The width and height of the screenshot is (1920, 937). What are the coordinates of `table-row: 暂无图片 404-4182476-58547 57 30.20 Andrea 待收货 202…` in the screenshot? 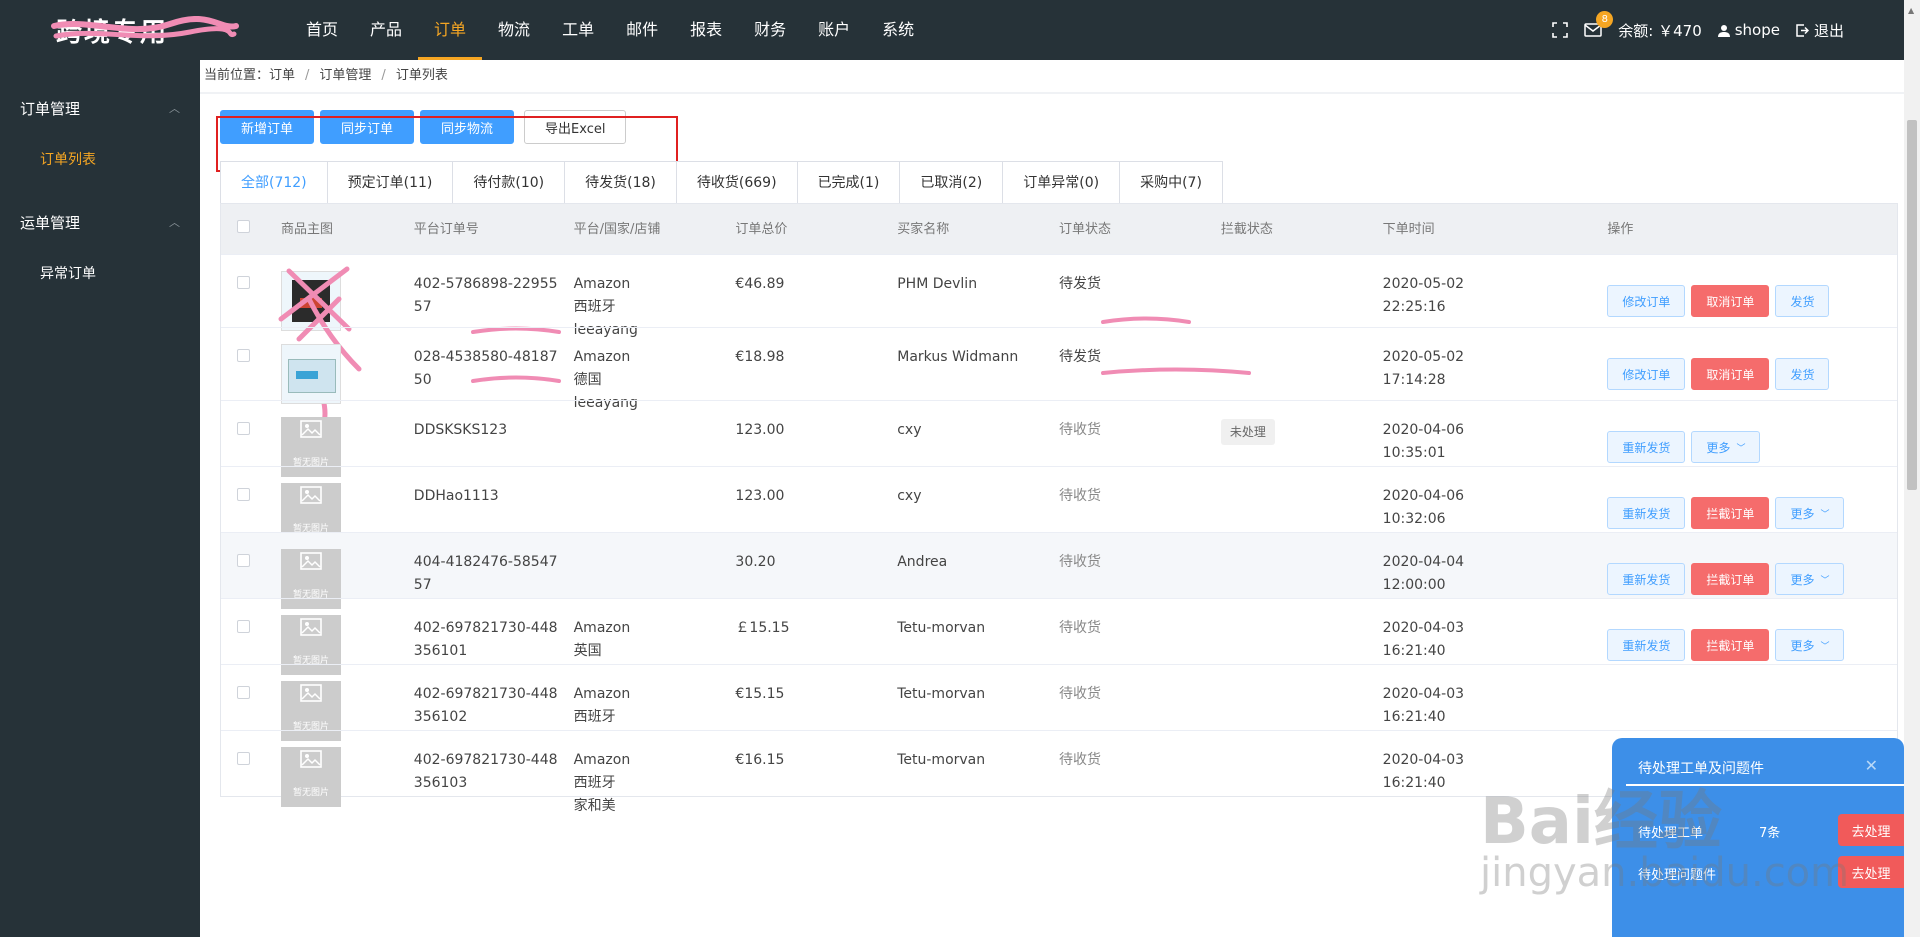 It's located at (1059, 570).